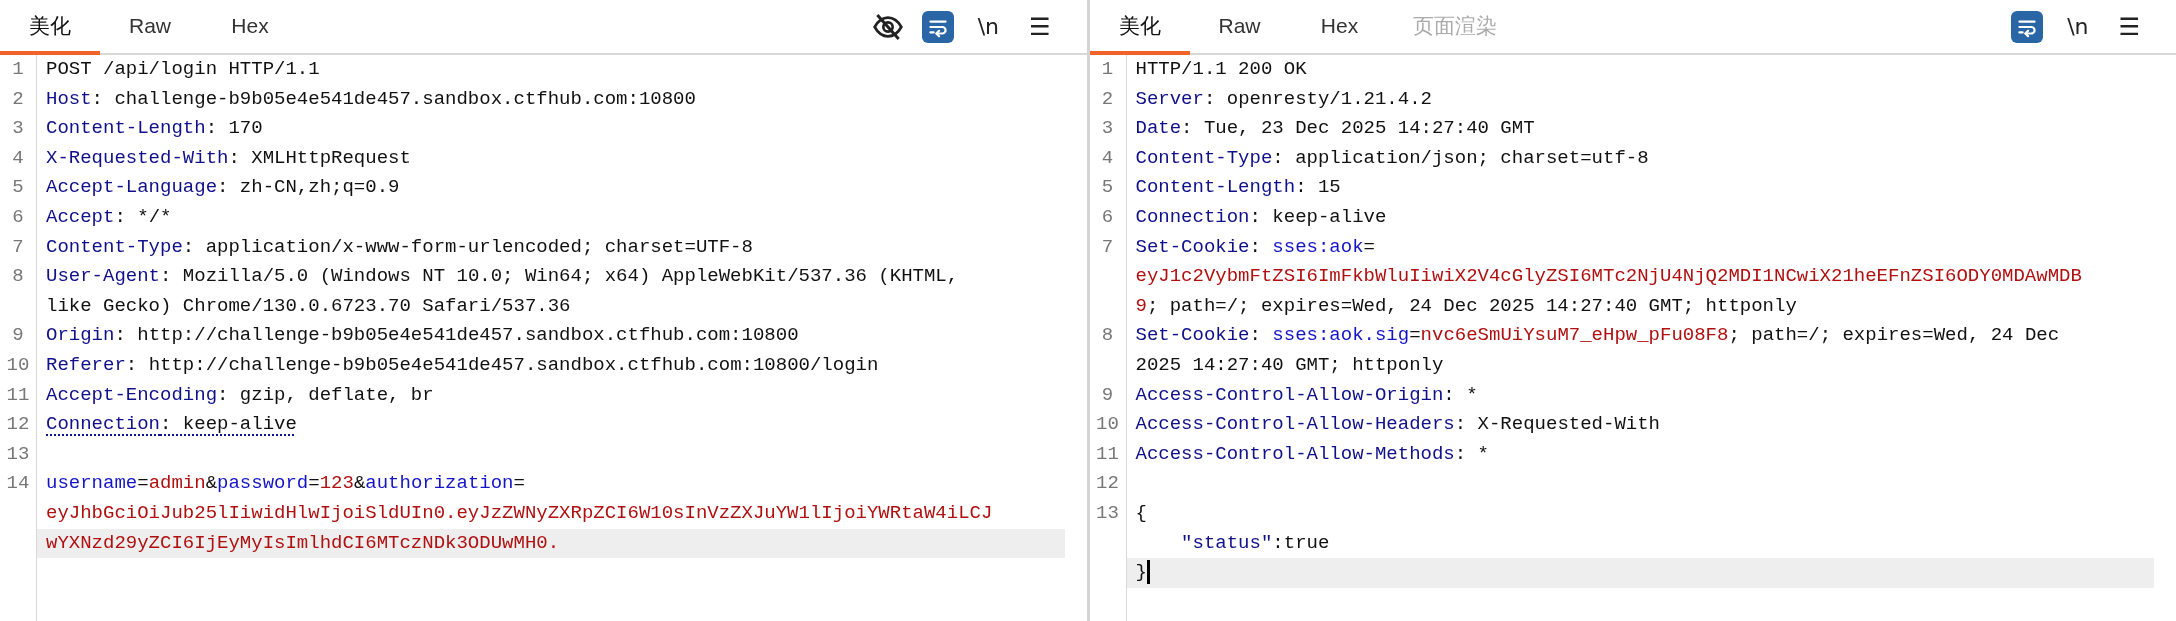  Describe the element at coordinates (308, 187) in the screenshot. I see `code-text: : zh-CN,zh;q=0.9` at that location.